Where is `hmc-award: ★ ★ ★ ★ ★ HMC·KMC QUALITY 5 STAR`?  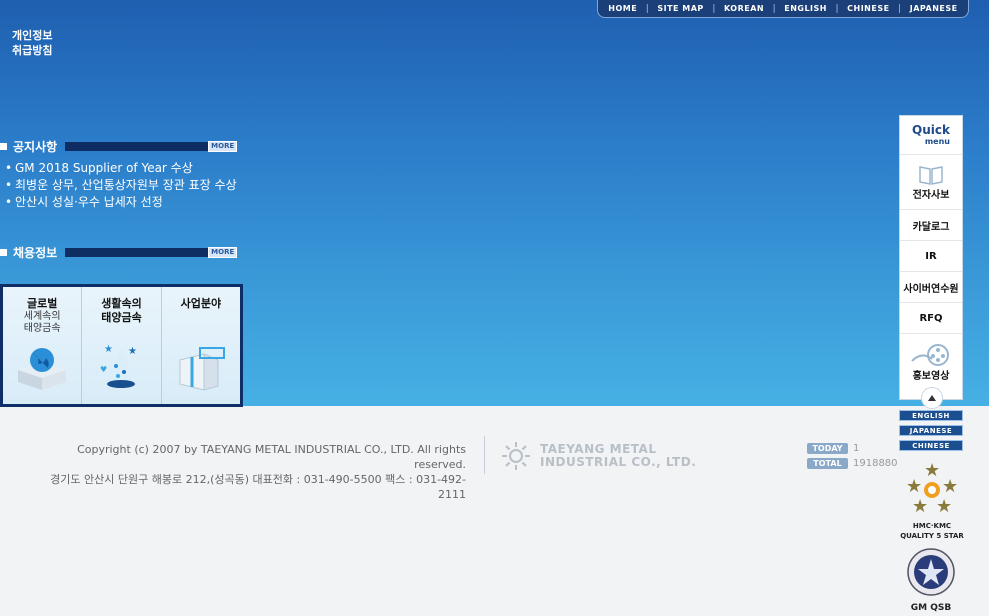 hmc-award: ★ ★ ★ ★ ★ HMC·KMC QUALITY 5 STAR is located at coordinates (932, 499).